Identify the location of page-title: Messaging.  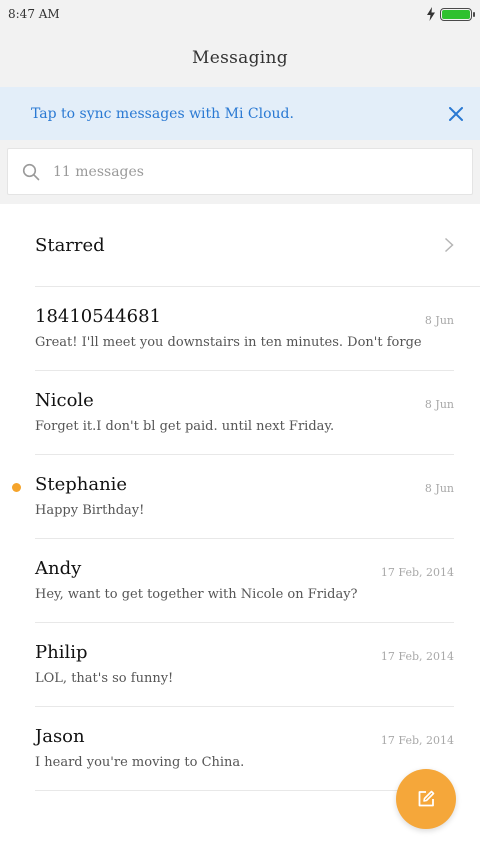
(240, 57).